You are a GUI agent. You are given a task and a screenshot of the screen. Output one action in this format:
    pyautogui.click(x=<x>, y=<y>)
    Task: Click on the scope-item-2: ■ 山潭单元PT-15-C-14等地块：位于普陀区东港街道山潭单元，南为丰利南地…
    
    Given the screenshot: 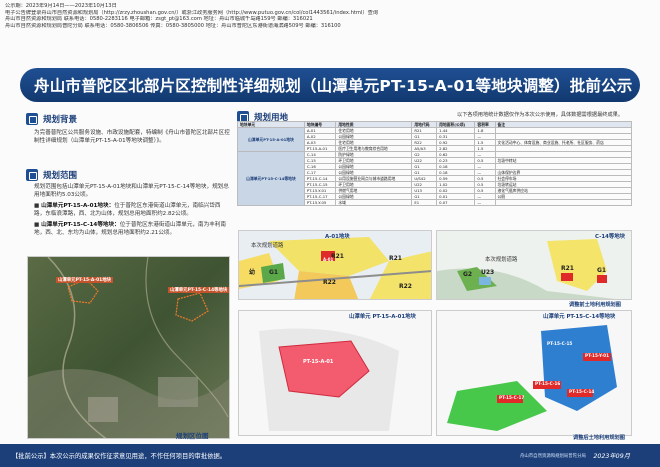 What is the action you would take?
    pyautogui.click(x=130, y=229)
    